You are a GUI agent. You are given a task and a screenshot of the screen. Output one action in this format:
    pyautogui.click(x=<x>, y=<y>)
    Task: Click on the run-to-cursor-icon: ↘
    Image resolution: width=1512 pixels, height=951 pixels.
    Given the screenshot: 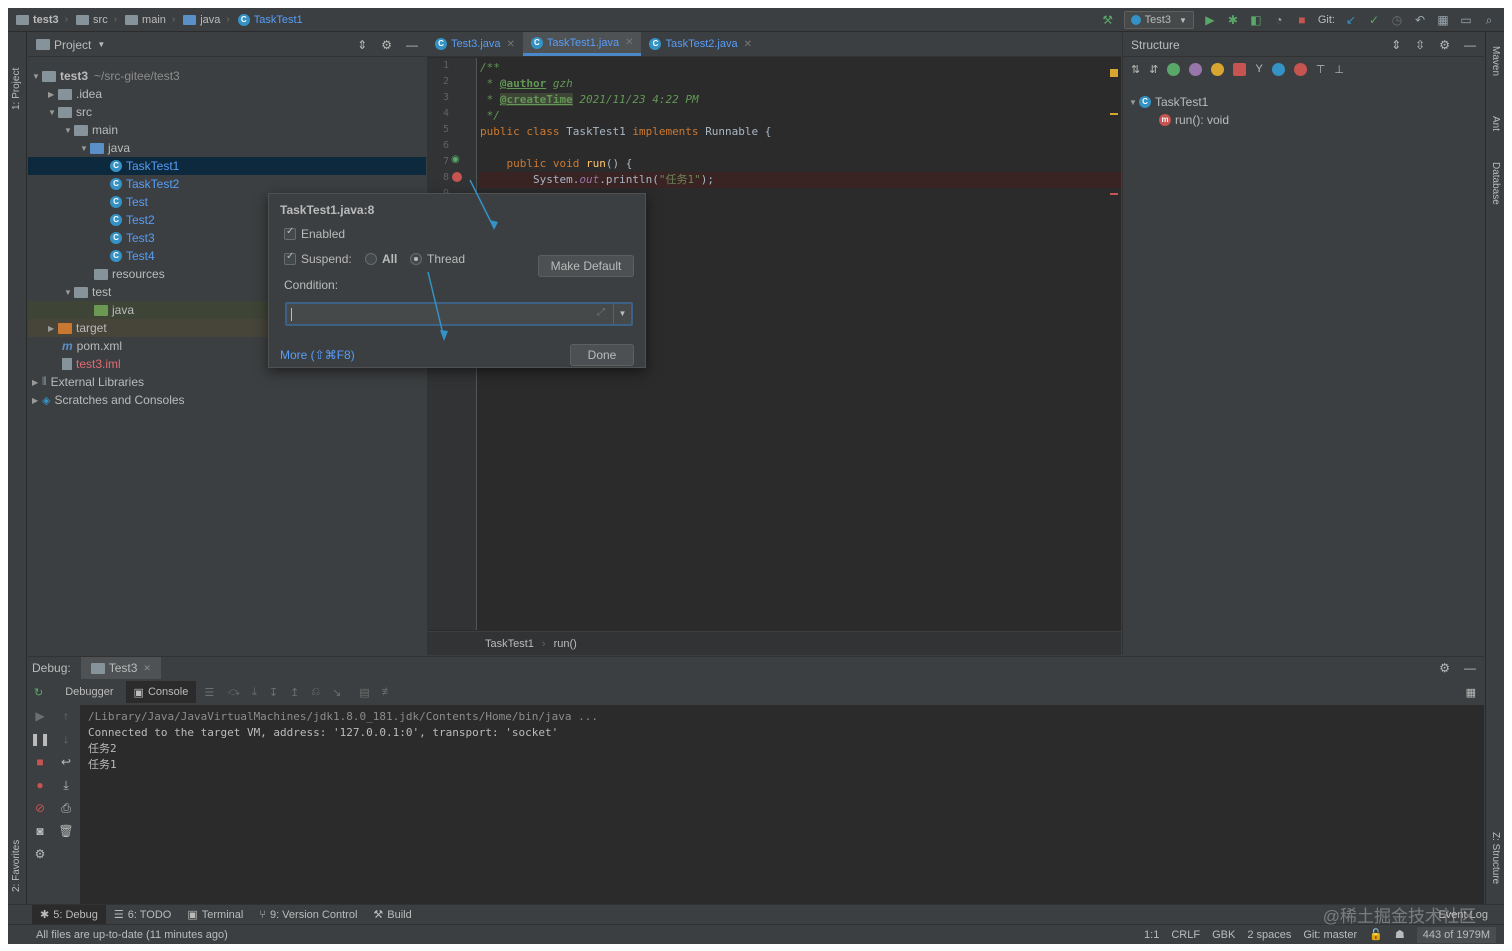 What is the action you would take?
    pyautogui.click(x=336, y=692)
    